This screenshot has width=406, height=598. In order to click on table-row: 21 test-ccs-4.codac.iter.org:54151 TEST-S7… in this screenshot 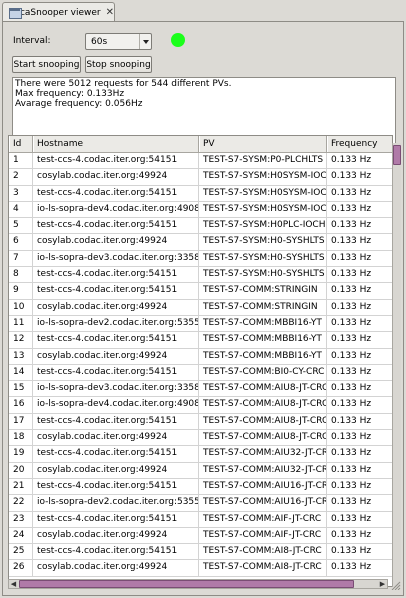, I will do `click(200, 487)`.